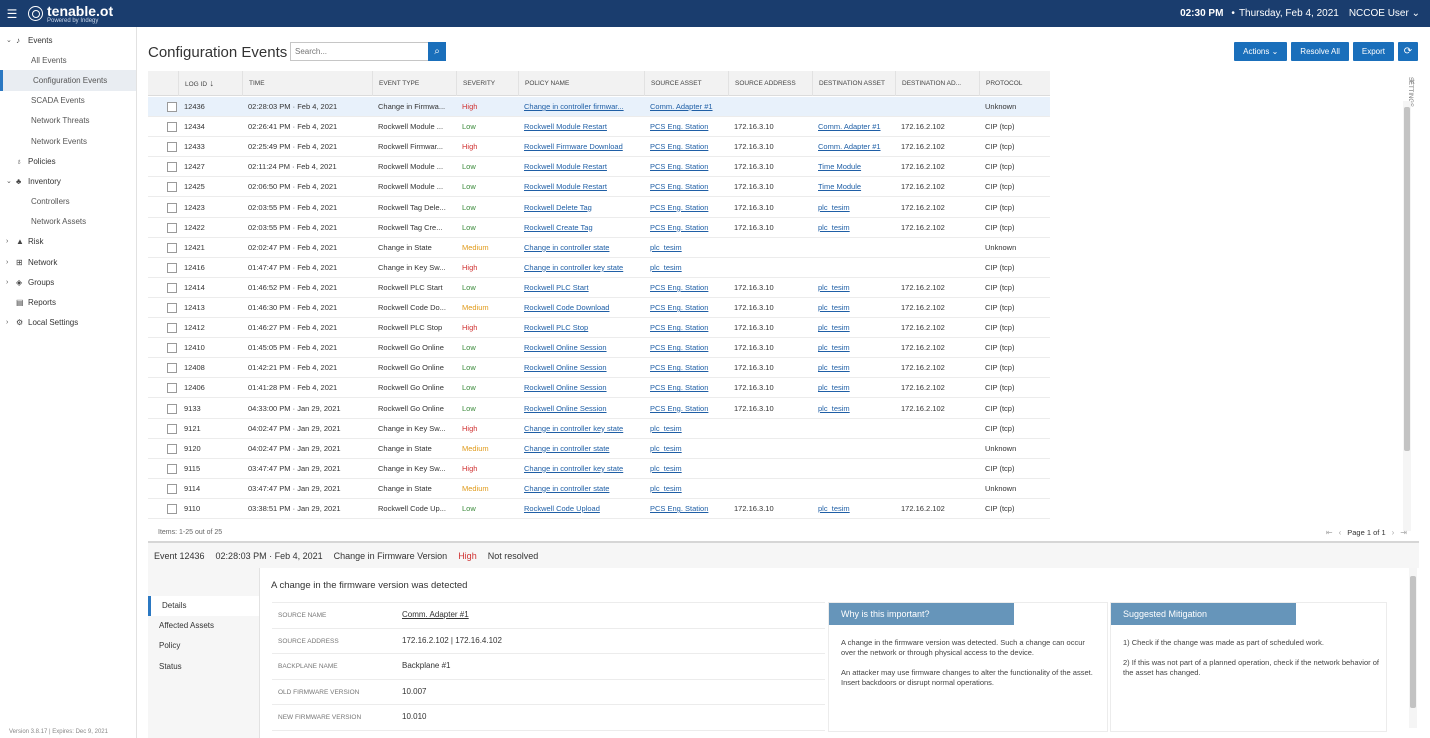  I want to click on hamburger-menu-icon: ☰, so click(12, 14).